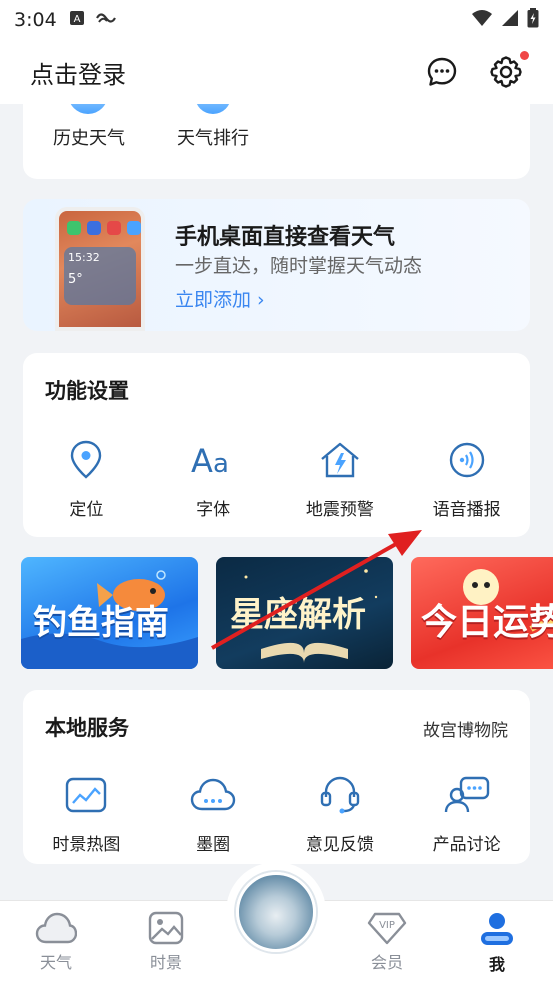  I want to click on product-discussion-button: 产品讨论, so click(466, 814).